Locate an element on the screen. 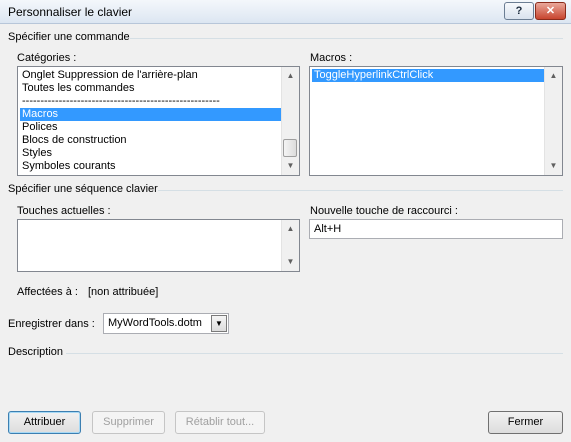 This screenshot has height=442, width=571. save-in-label: Enregistrer dans : is located at coordinates (51, 324).